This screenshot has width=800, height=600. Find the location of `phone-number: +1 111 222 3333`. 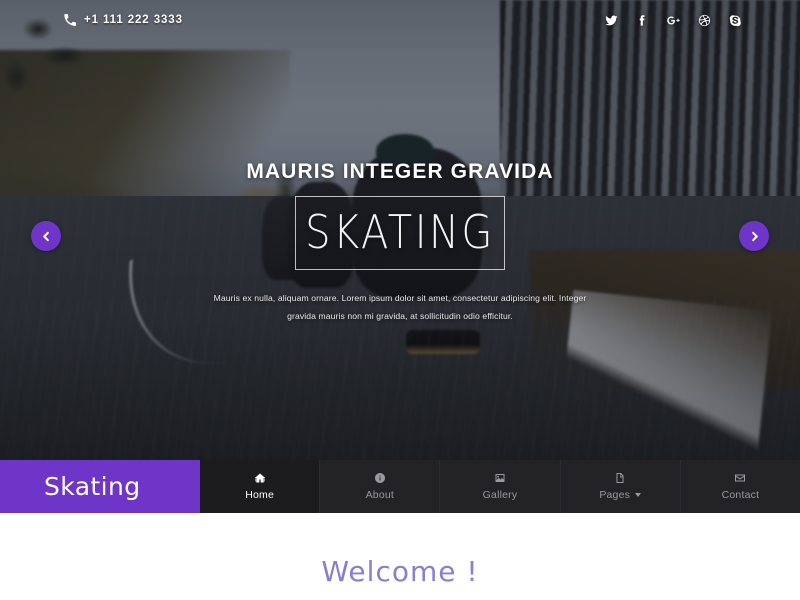

phone-number: +1 111 222 3333 is located at coordinates (133, 20).